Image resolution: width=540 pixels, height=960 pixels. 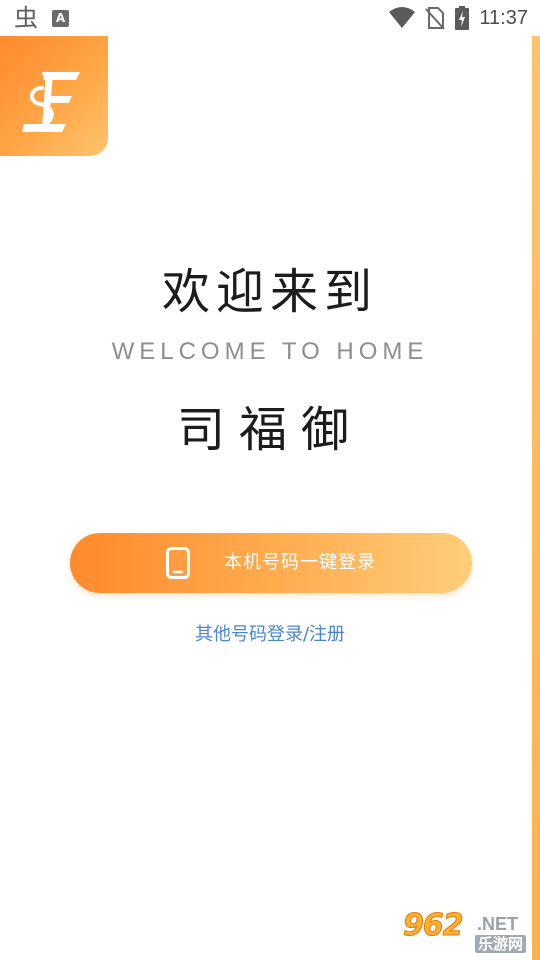 What do you see at coordinates (462, 18) in the screenshot?
I see `battery-charging-icon` at bounding box center [462, 18].